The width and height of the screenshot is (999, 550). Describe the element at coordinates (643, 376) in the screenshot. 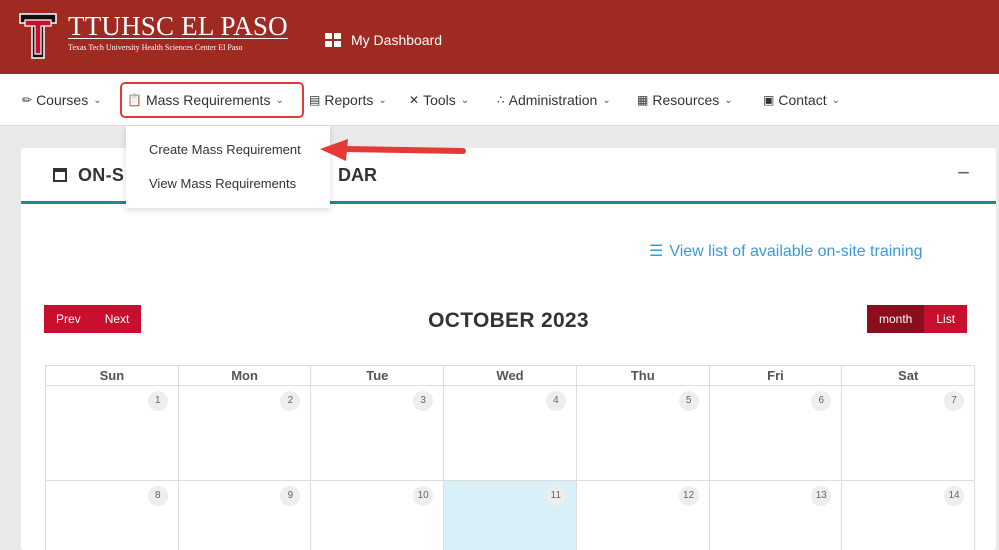

I see `weekday-thu: Thu` at that location.